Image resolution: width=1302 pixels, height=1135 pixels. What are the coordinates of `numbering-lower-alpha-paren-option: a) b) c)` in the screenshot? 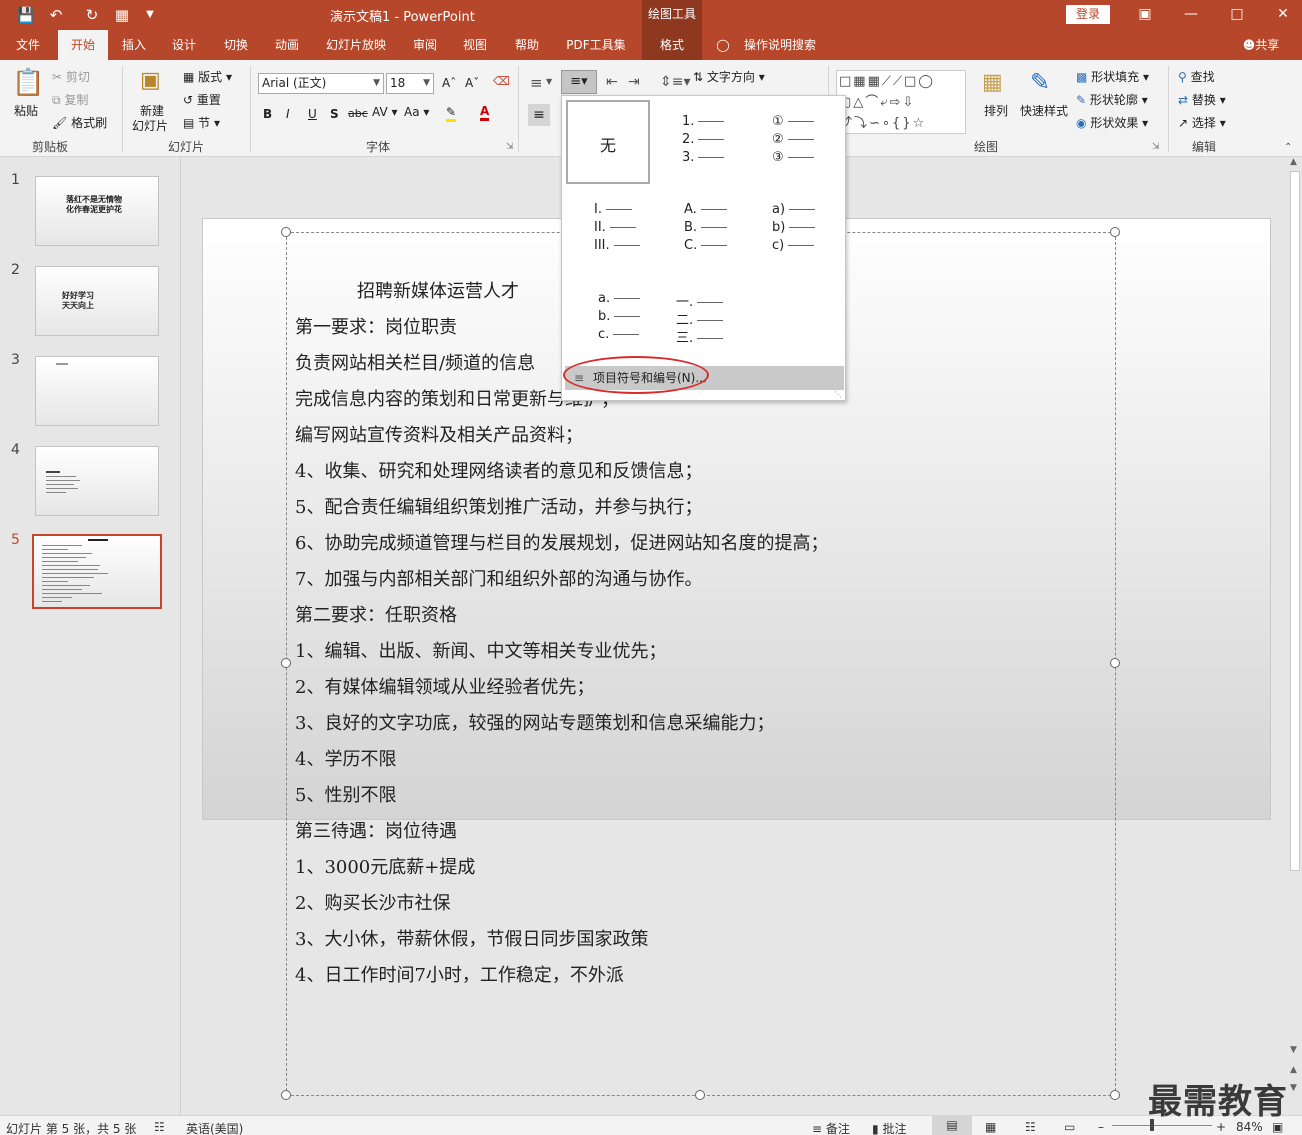 It's located at (815, 245).